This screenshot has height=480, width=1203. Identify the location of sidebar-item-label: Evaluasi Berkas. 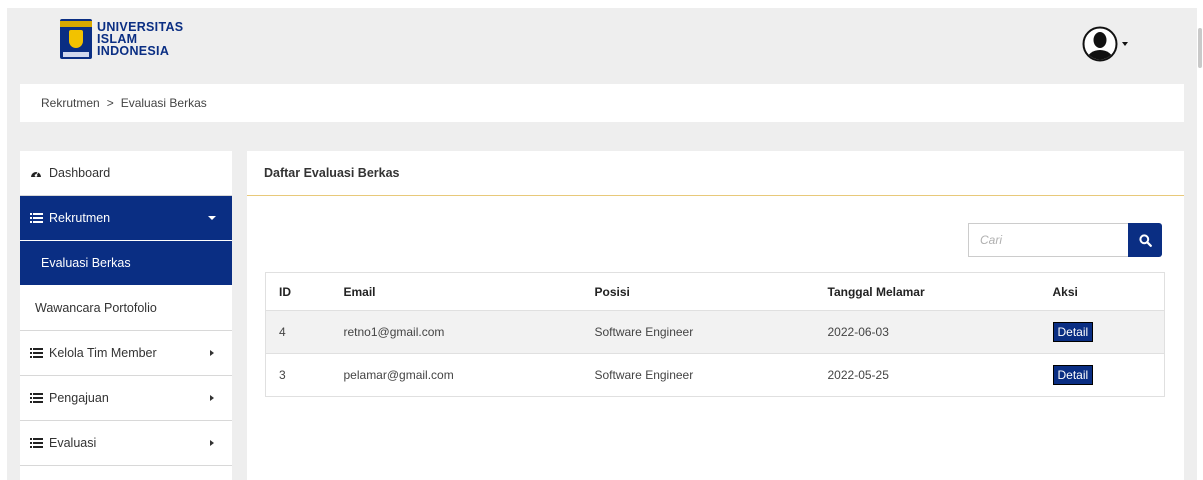
(86, 263).